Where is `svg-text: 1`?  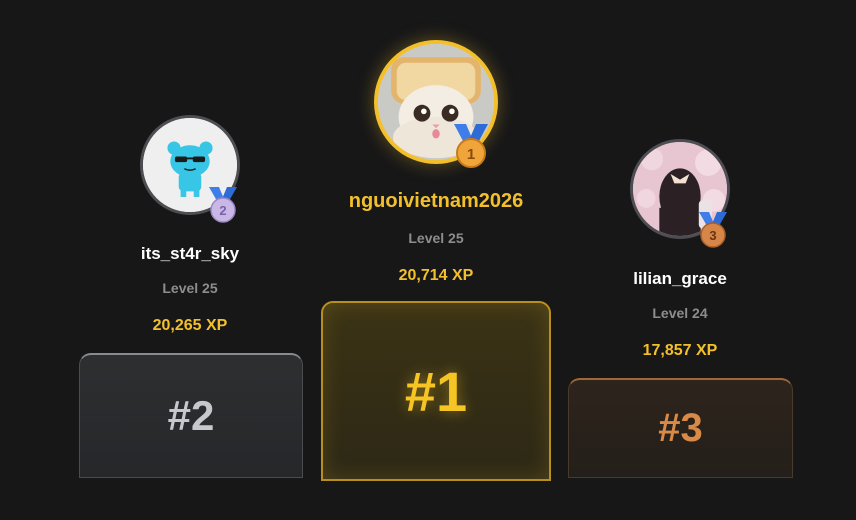
svg-text: 1 is located at coordinates (471, 154).